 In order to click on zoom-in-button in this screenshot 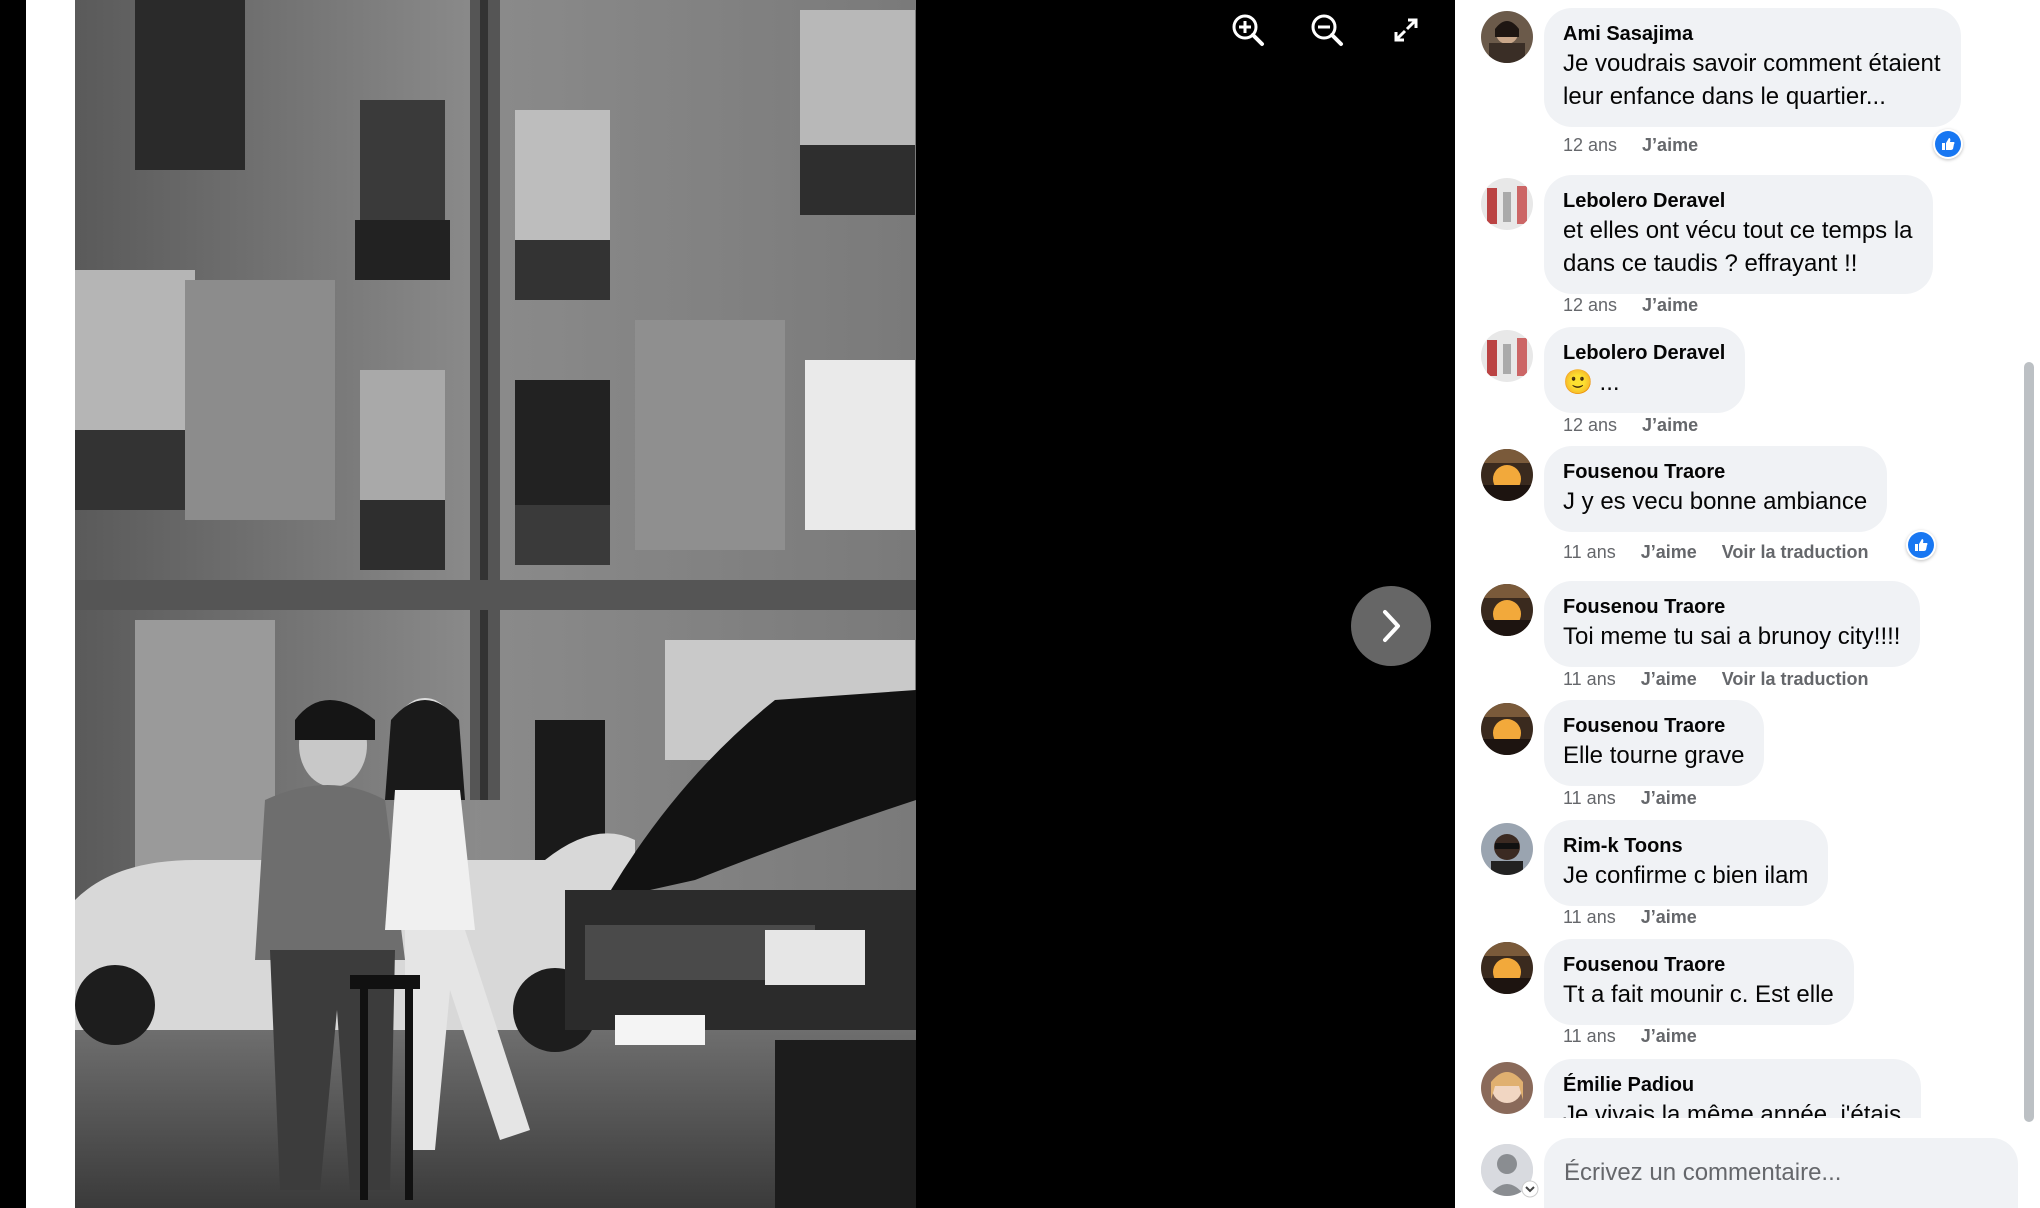, I will do `click(1248, 30)`.